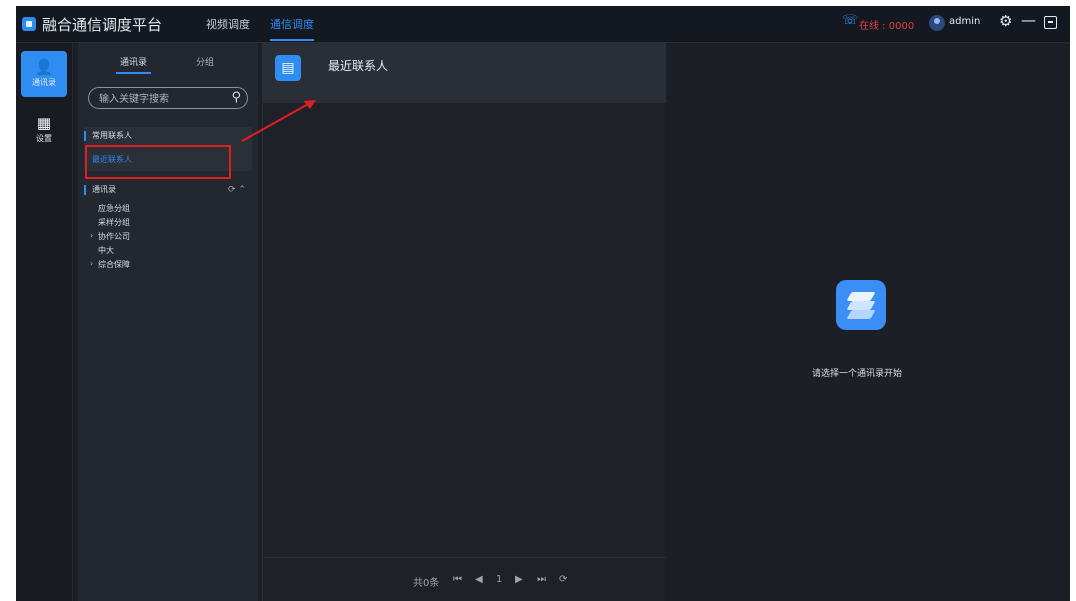  What do you see at coordinates (1005, 21) in the screenshot?
I see `gear-icon: ⚙` at bounding box center [1005, 21].